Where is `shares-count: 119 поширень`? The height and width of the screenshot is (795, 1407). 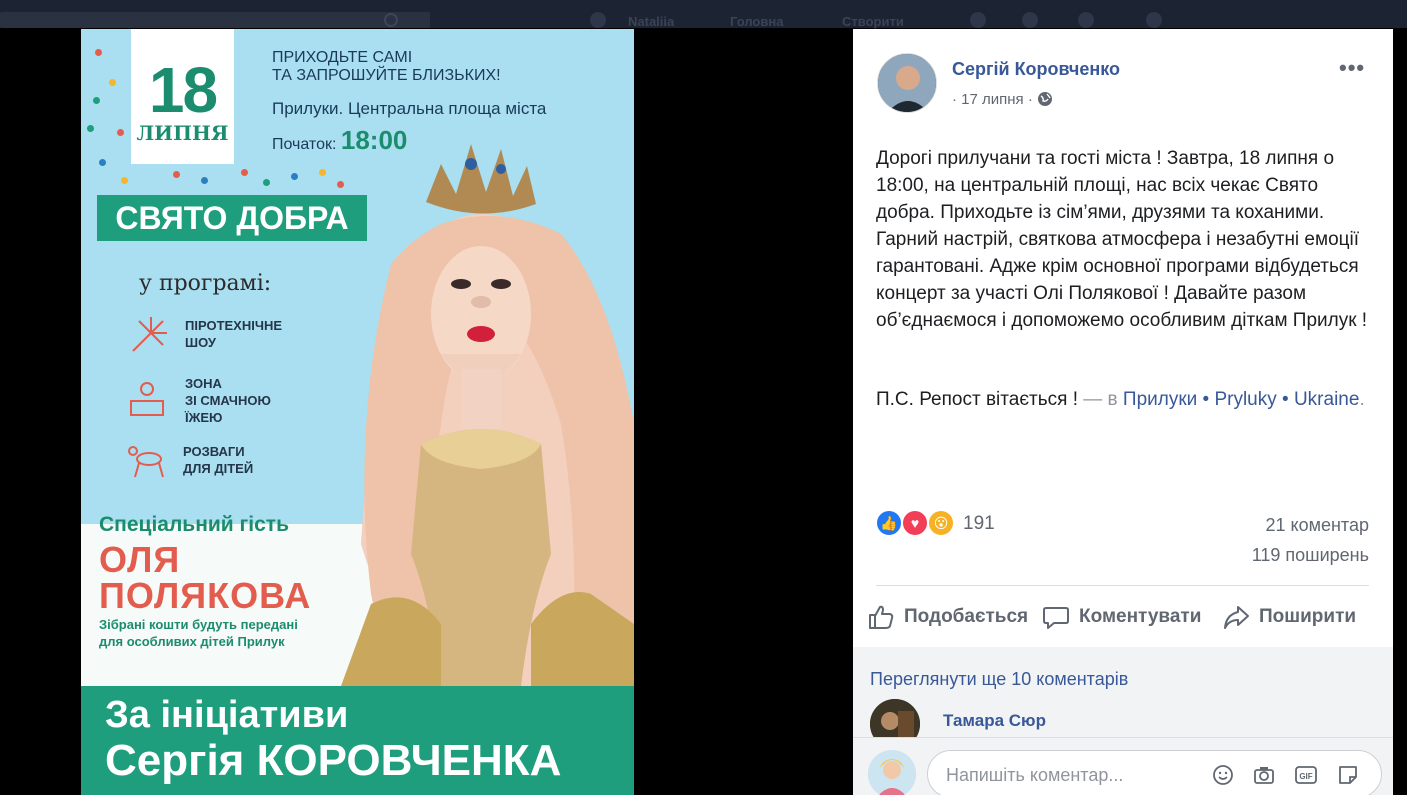 shares-count: 119 поширень is located at coordinates (1310, 555).